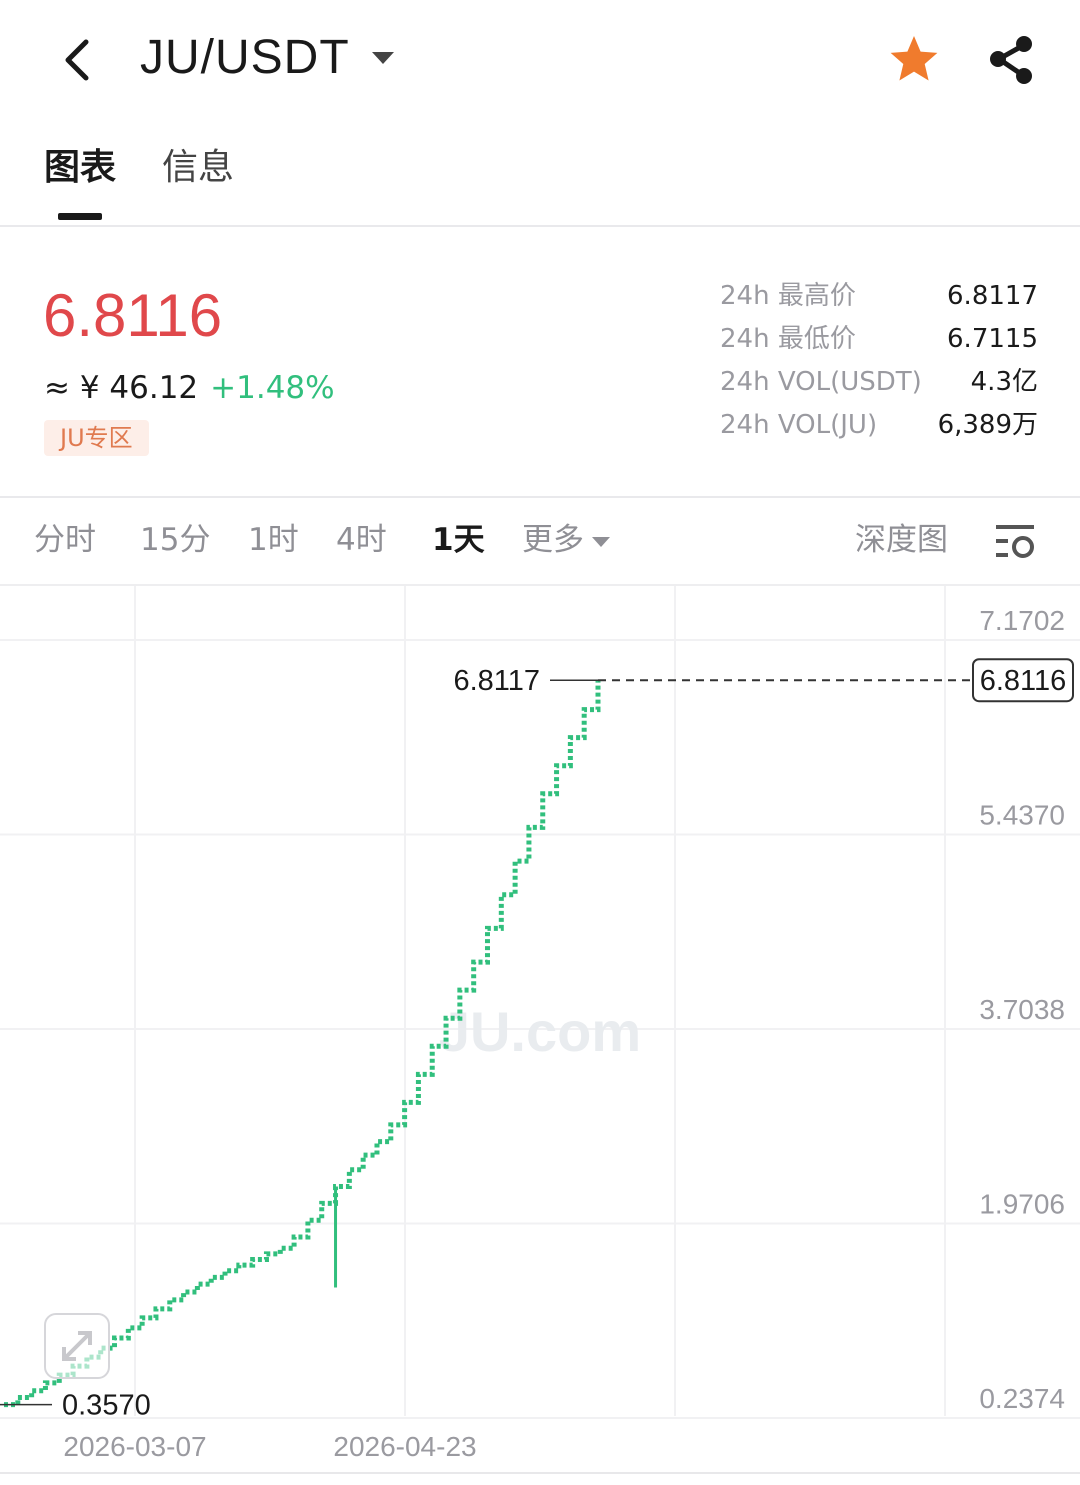  I want to click on interval-1h: 1时, so click(273, 540).